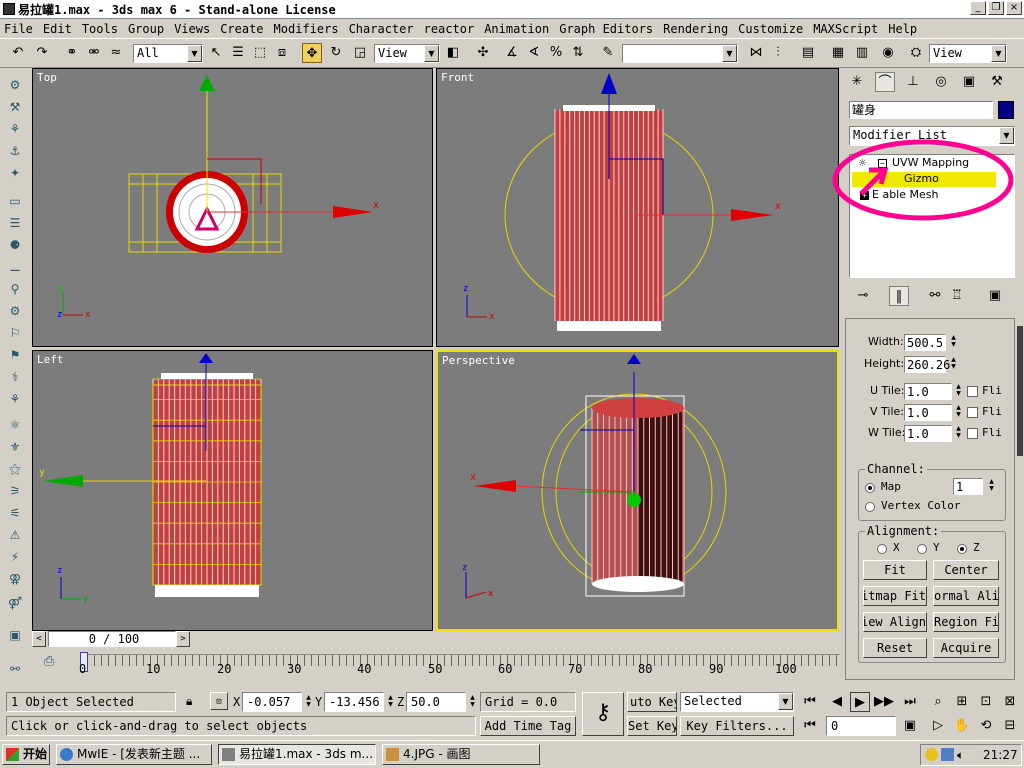  Describe the element at coordinates (189, 701) in the screenshot. I see `lock-icon: 🔒︎` at that location.